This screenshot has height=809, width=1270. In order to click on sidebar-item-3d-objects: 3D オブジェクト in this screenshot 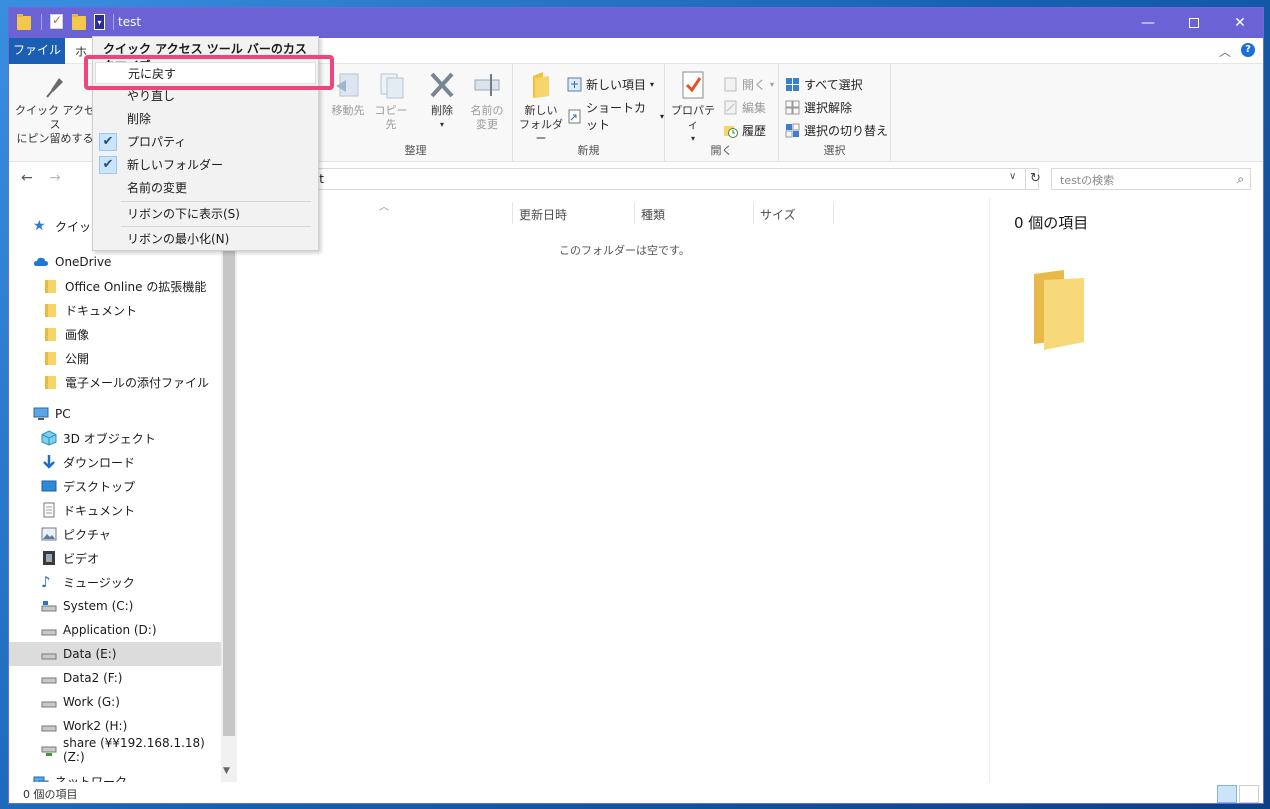, I will do `click(115, 438)`.